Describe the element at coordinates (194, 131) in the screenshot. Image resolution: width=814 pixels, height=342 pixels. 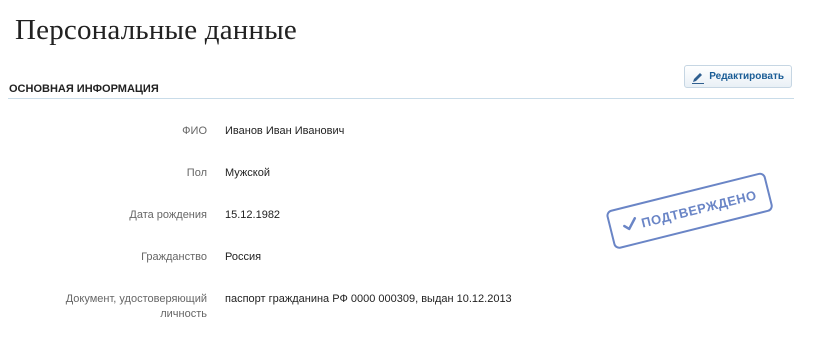
I see `field-label: ФИО` at that location.